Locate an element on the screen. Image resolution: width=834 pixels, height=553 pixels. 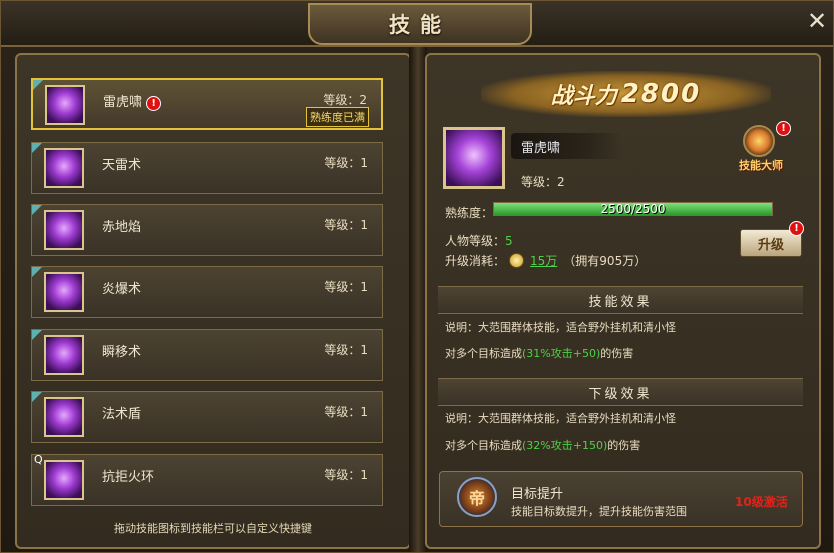
skill-master-label: 技能大师 is located at coordinates (761, 165).